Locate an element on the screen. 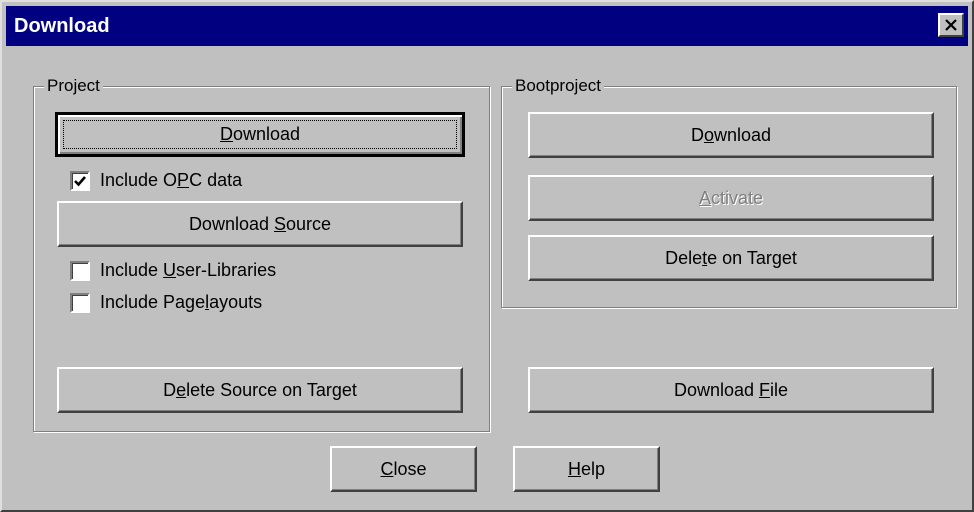 The width and height of the screenshot is (974, 512). bootproject-download-button: Download is located at coordinates (731, 135).